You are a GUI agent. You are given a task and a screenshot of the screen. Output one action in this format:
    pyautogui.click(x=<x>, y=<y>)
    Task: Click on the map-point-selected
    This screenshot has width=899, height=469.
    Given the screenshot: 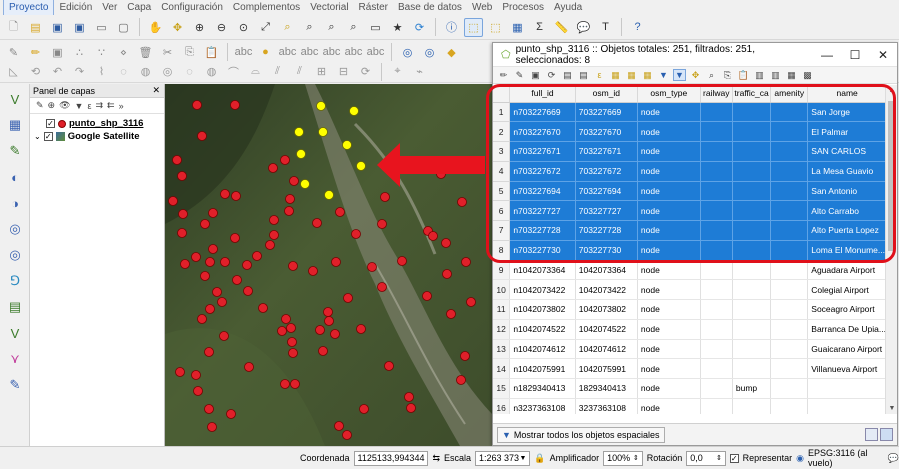 What is the action you would take?
    pyautogui.click(x=347, y=145)
    